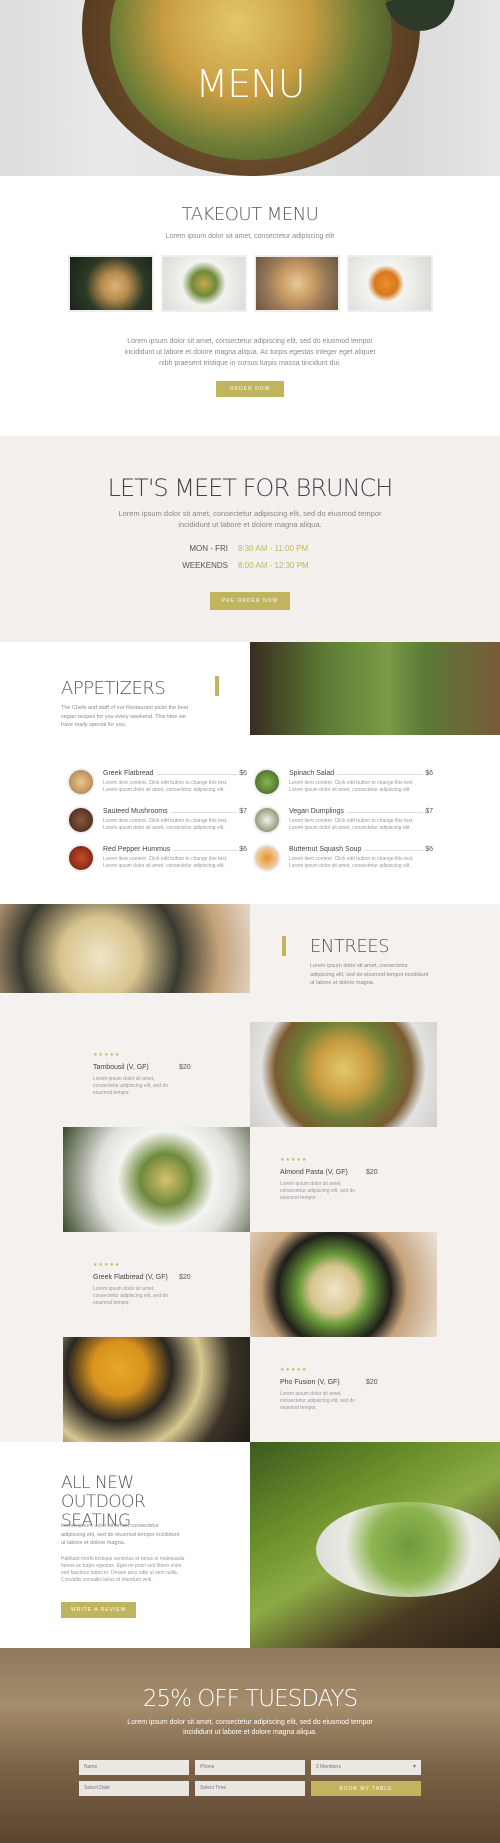 The height and width of the screenshot is (1843, 500). What do you see at coordinates (350, 946) in the screenshot?
I see `entrees-title: ENTREES` at bounding box center [350, 946].